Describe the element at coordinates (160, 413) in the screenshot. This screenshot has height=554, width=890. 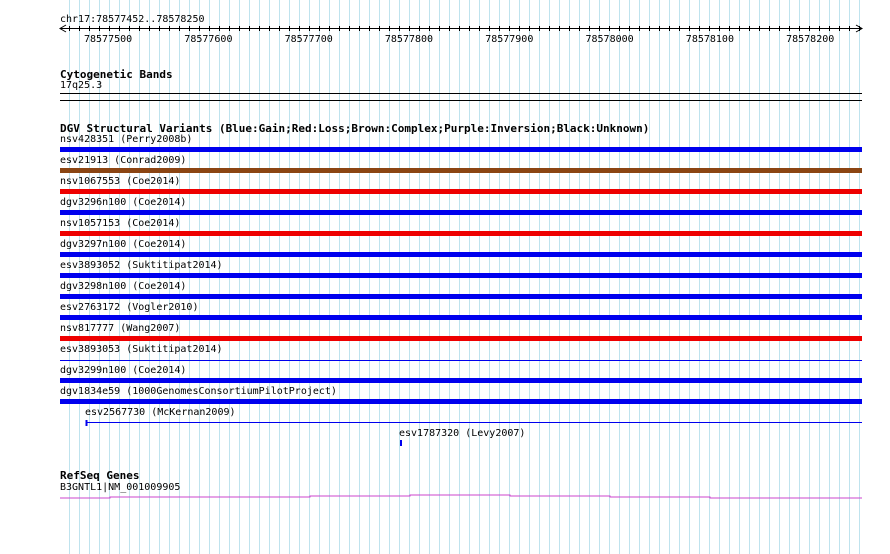
I see `variant-label: esv2567730 (McKernan2009)` at that location.